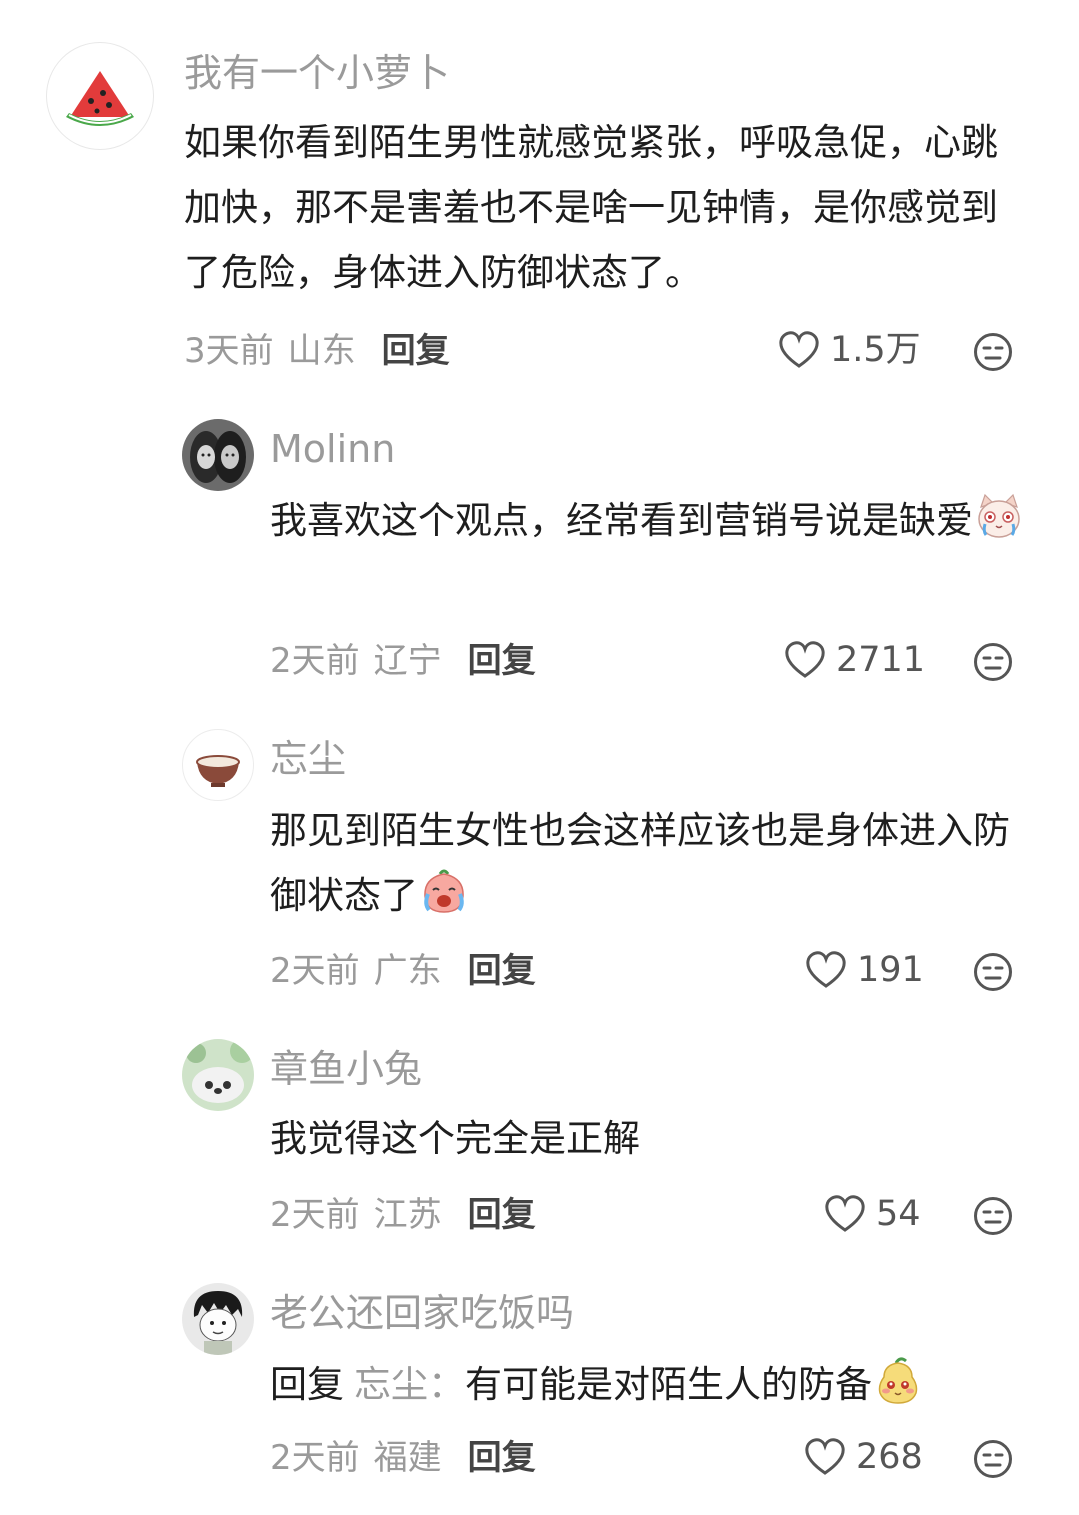 This screenshot has height=1515, width=1079. I want to click on comment-body: 我觉得这个完全是正解, so click(455, 1138).